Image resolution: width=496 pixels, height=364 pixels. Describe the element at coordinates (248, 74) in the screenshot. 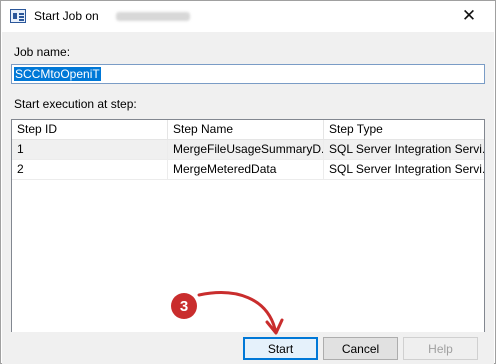

I see `job-name-field: SCCMtoOpeniT` at that location.